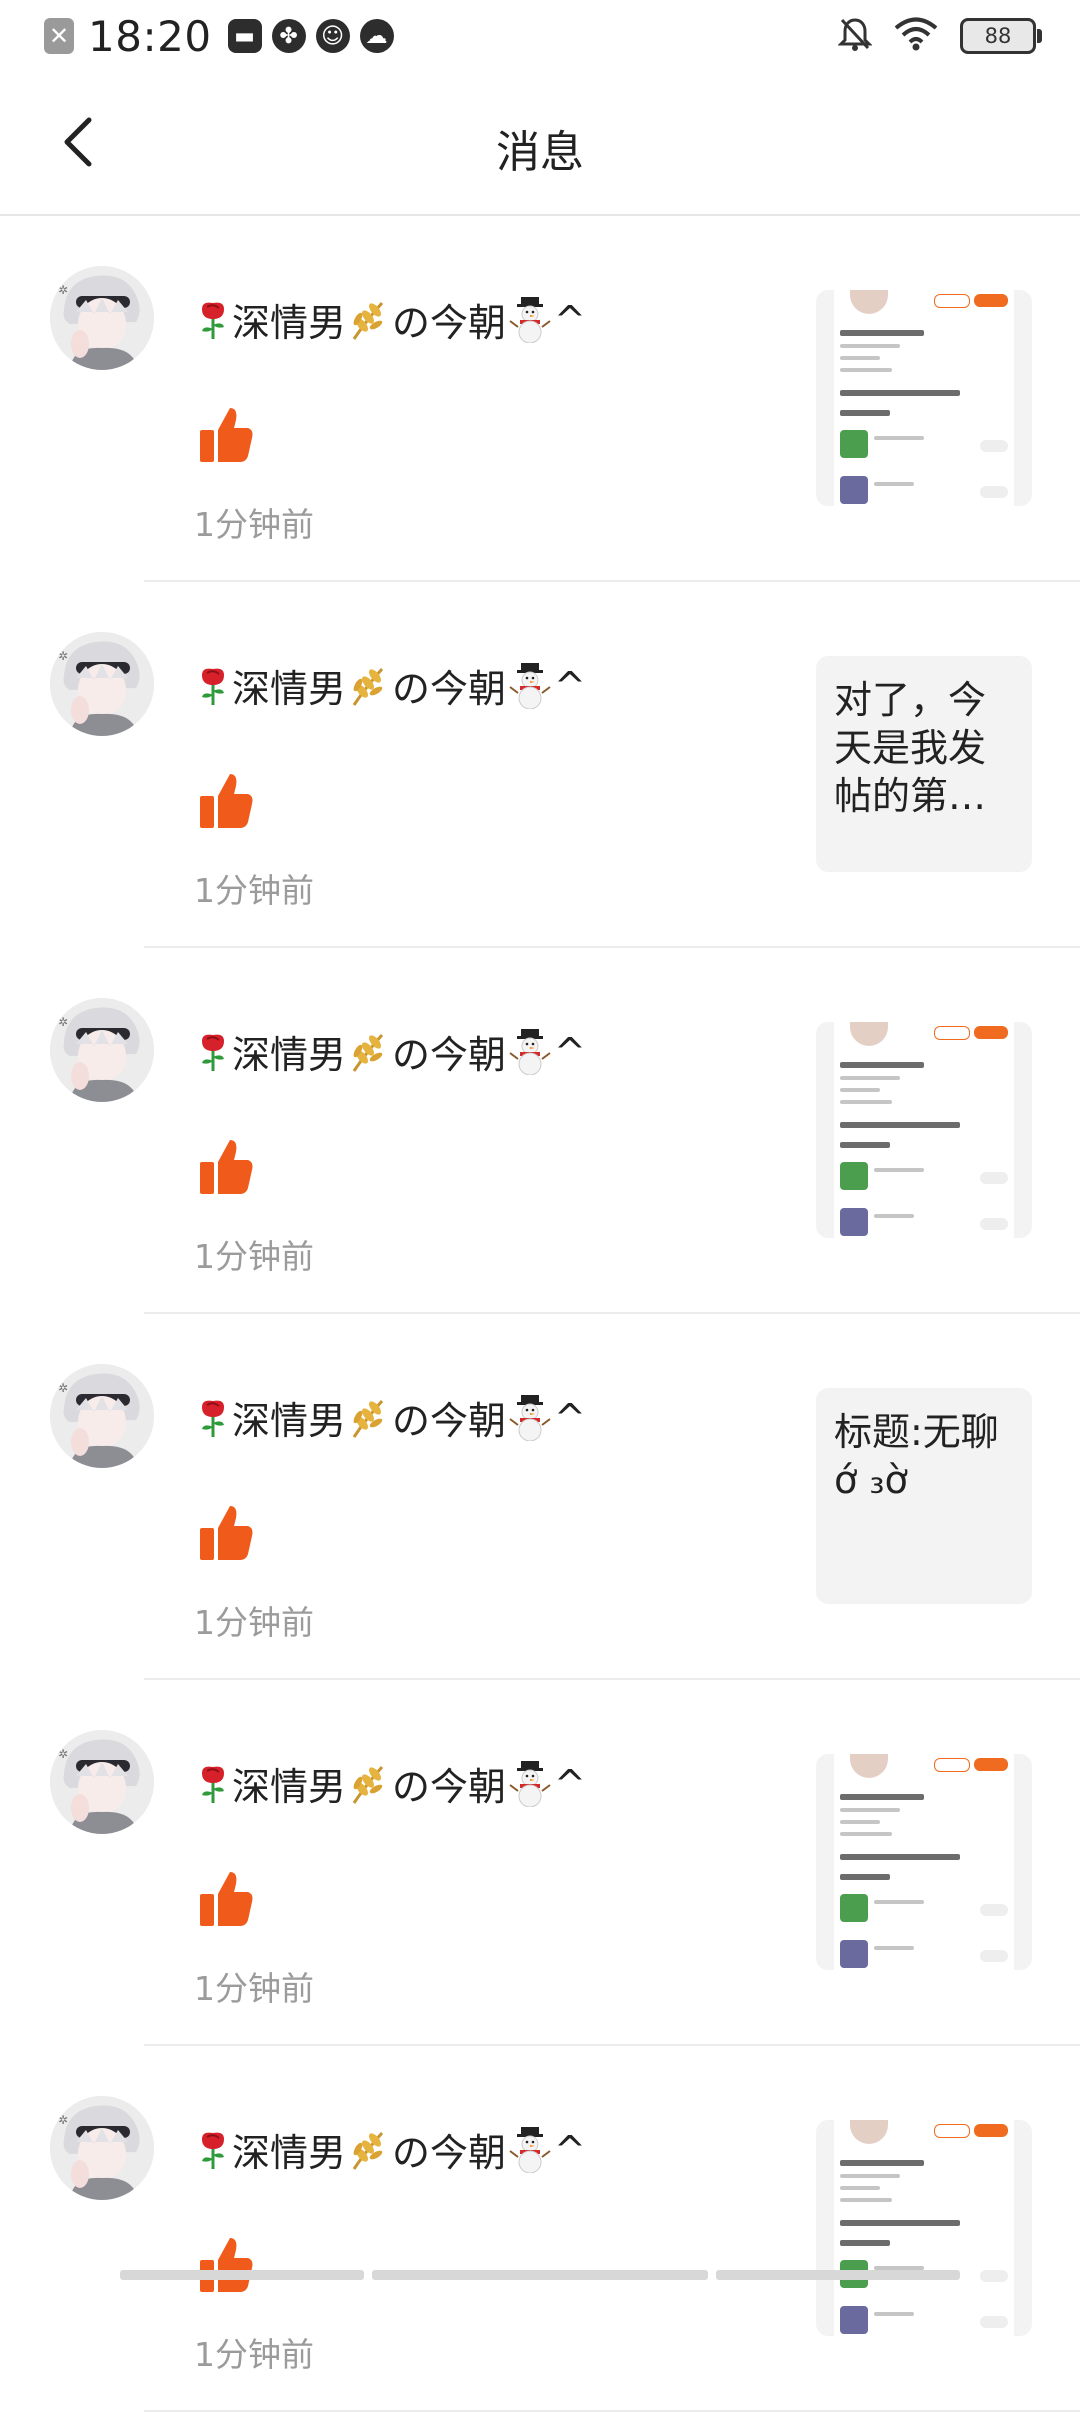 The image size is (1080, 2412). I want to click on battery-level: 88, so click(998, 36).